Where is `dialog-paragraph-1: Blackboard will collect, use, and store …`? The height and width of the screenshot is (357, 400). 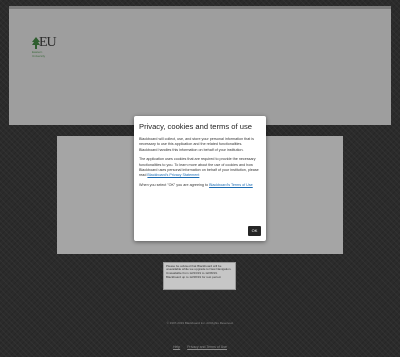
dialog-paragraph-1: Blackboard will collect, use, and store … is located at coordinates (196, 144).